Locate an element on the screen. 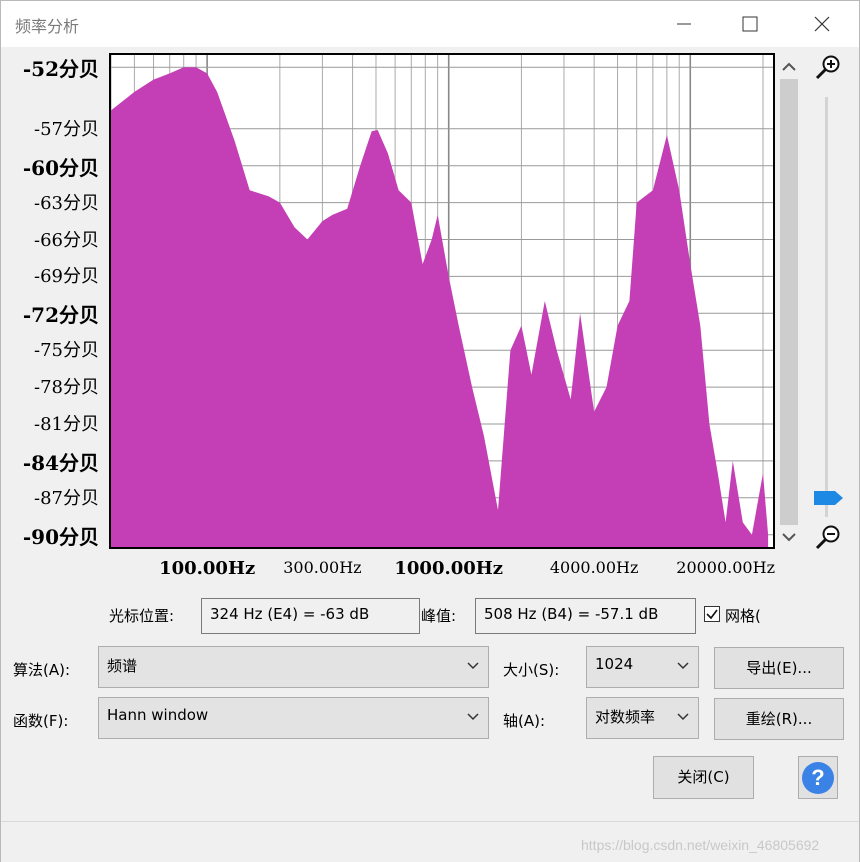 This screenshot has height=862, width=860. zoom-slider-track is located at coordinates (826, 307).